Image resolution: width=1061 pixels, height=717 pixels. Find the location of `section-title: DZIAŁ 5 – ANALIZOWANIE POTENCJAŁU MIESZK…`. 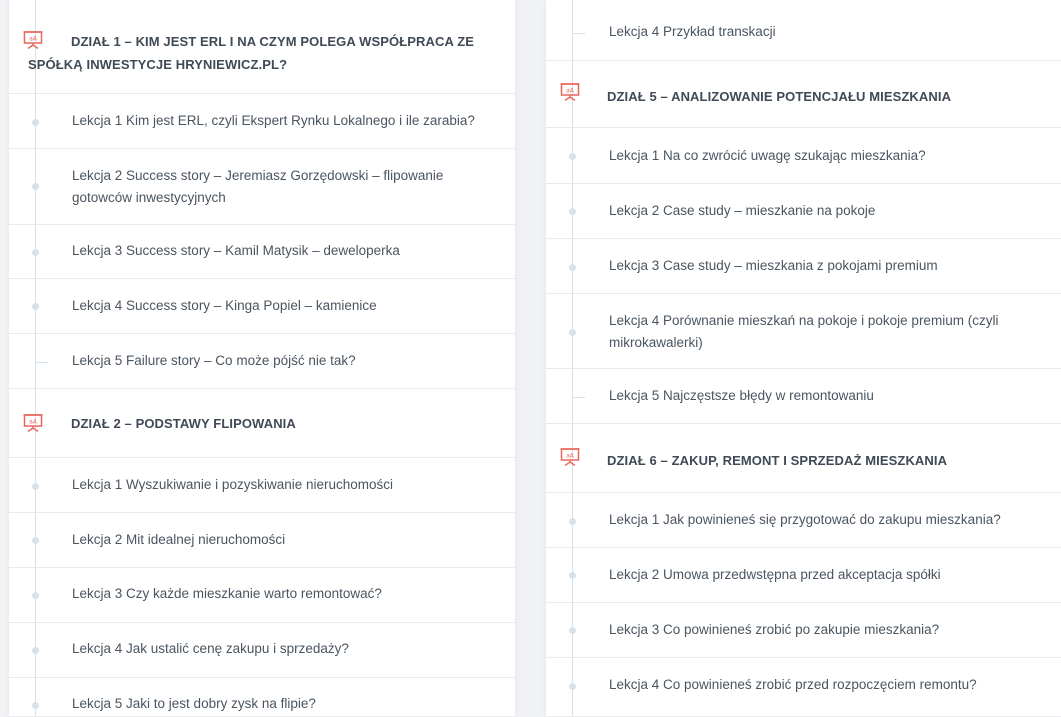

section-title: DZIAŁ 5 – ANALIZOWANIE POTENCJAŁU MIESZK… is located at coordinates (779, 96).